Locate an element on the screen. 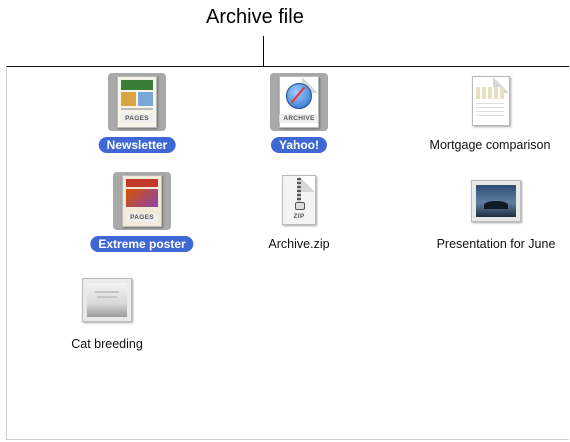 This screenshot has width=570, height=442. file-label: Cat breeding is located at coordinates (107, 344).